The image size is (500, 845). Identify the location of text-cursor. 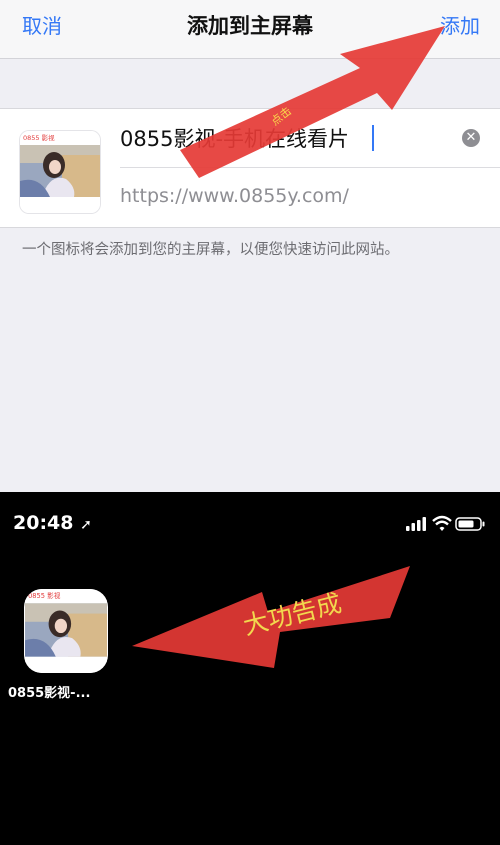
(373, 138).